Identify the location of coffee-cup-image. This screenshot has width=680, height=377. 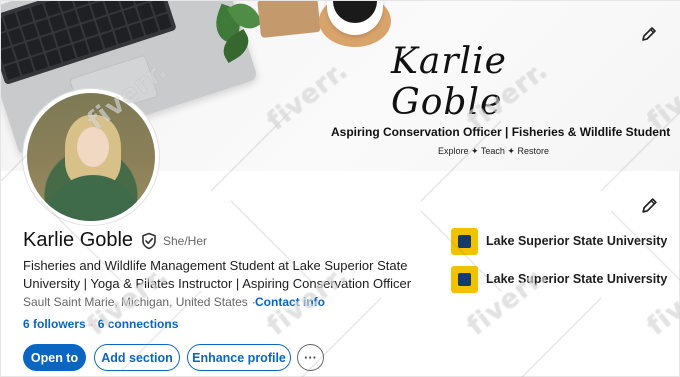
(355, 24).